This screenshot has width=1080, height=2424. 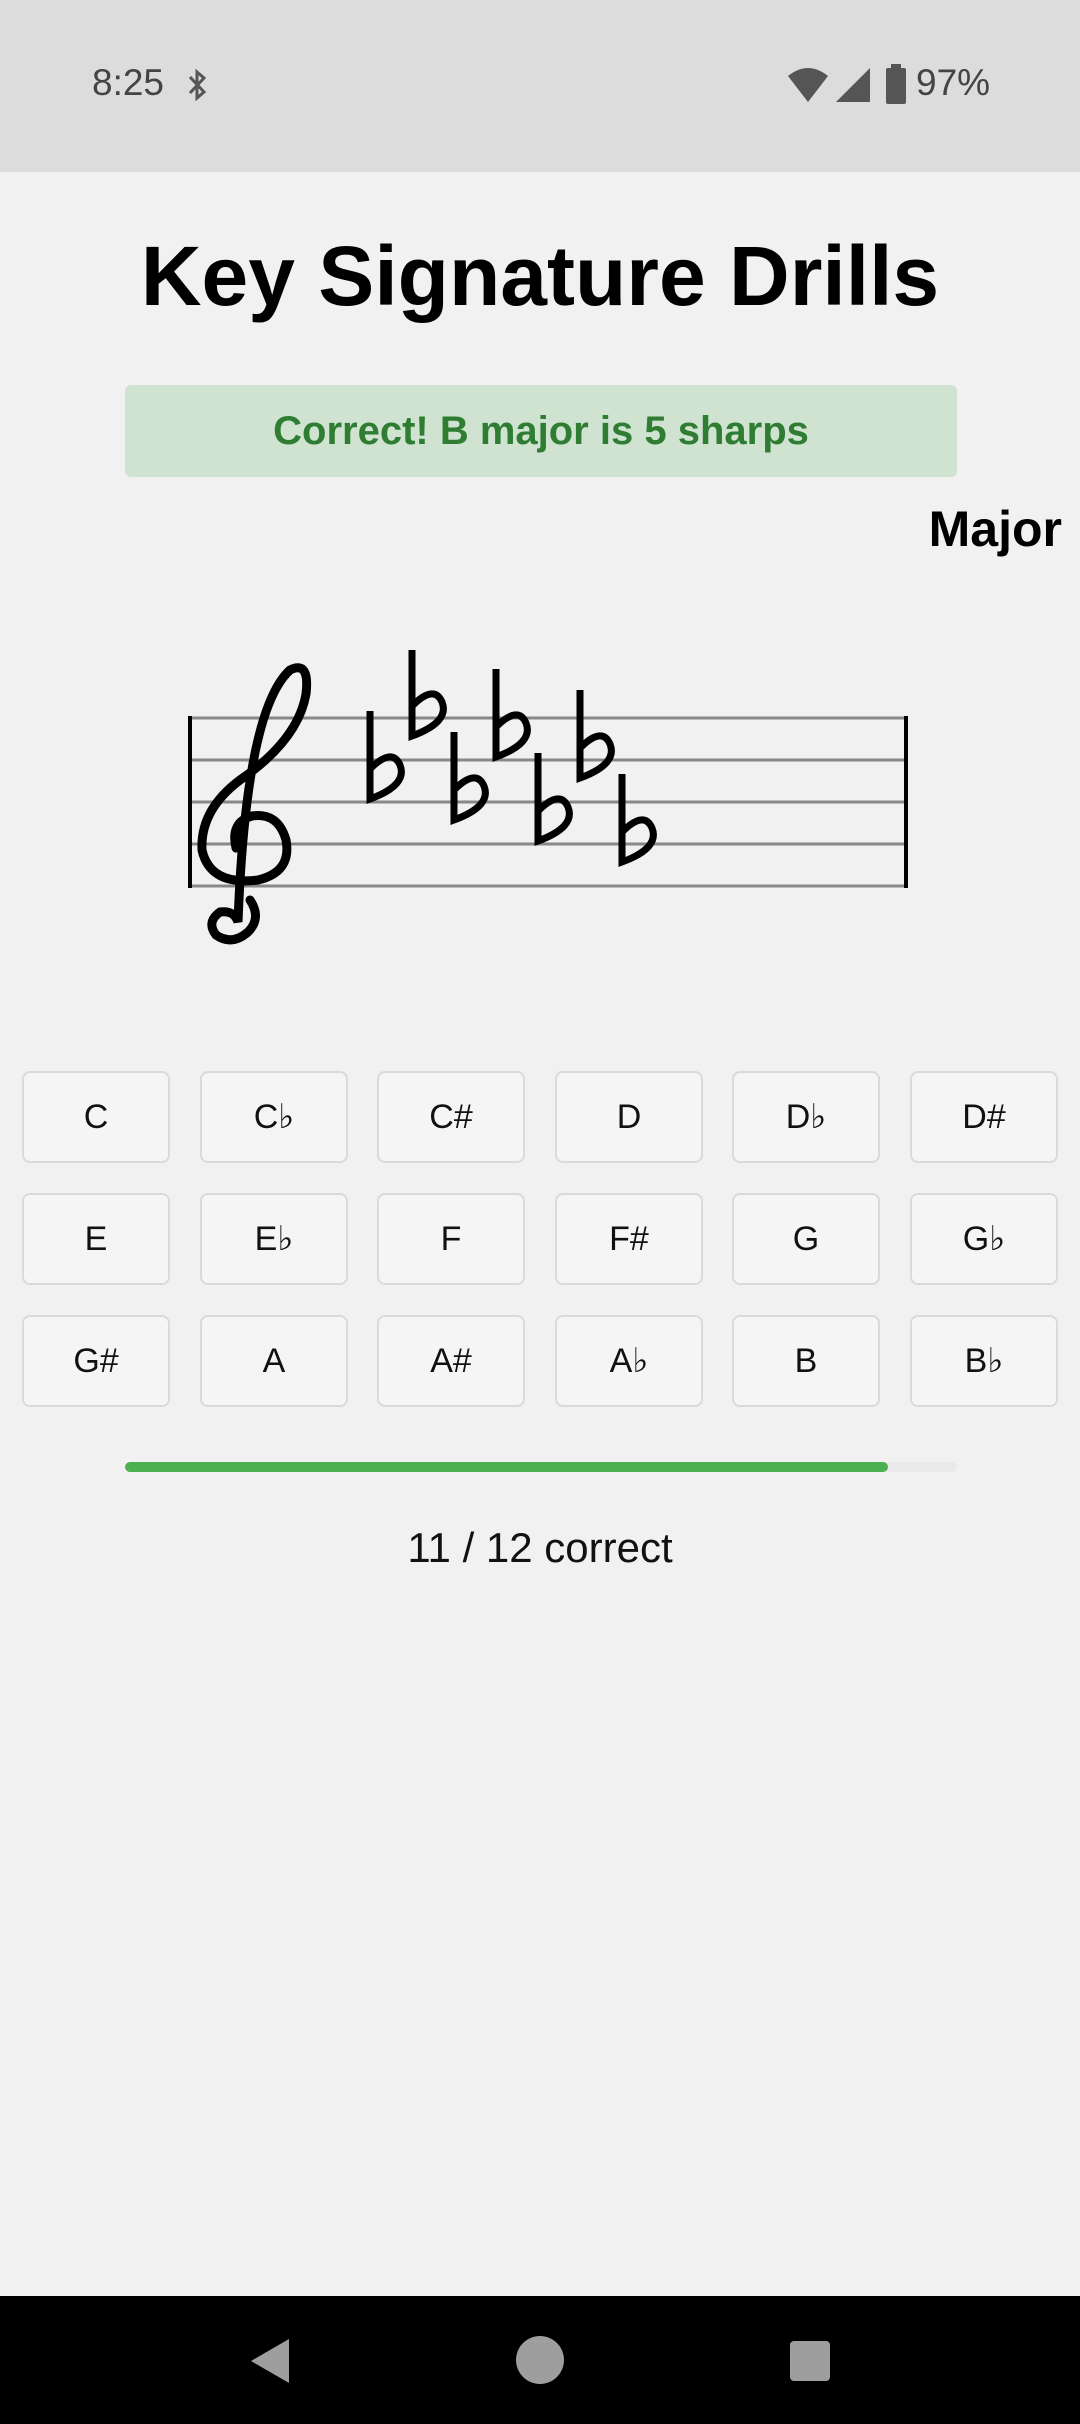 I want to click on status-bar: 8:25 97%, so click(x=540, y=86).